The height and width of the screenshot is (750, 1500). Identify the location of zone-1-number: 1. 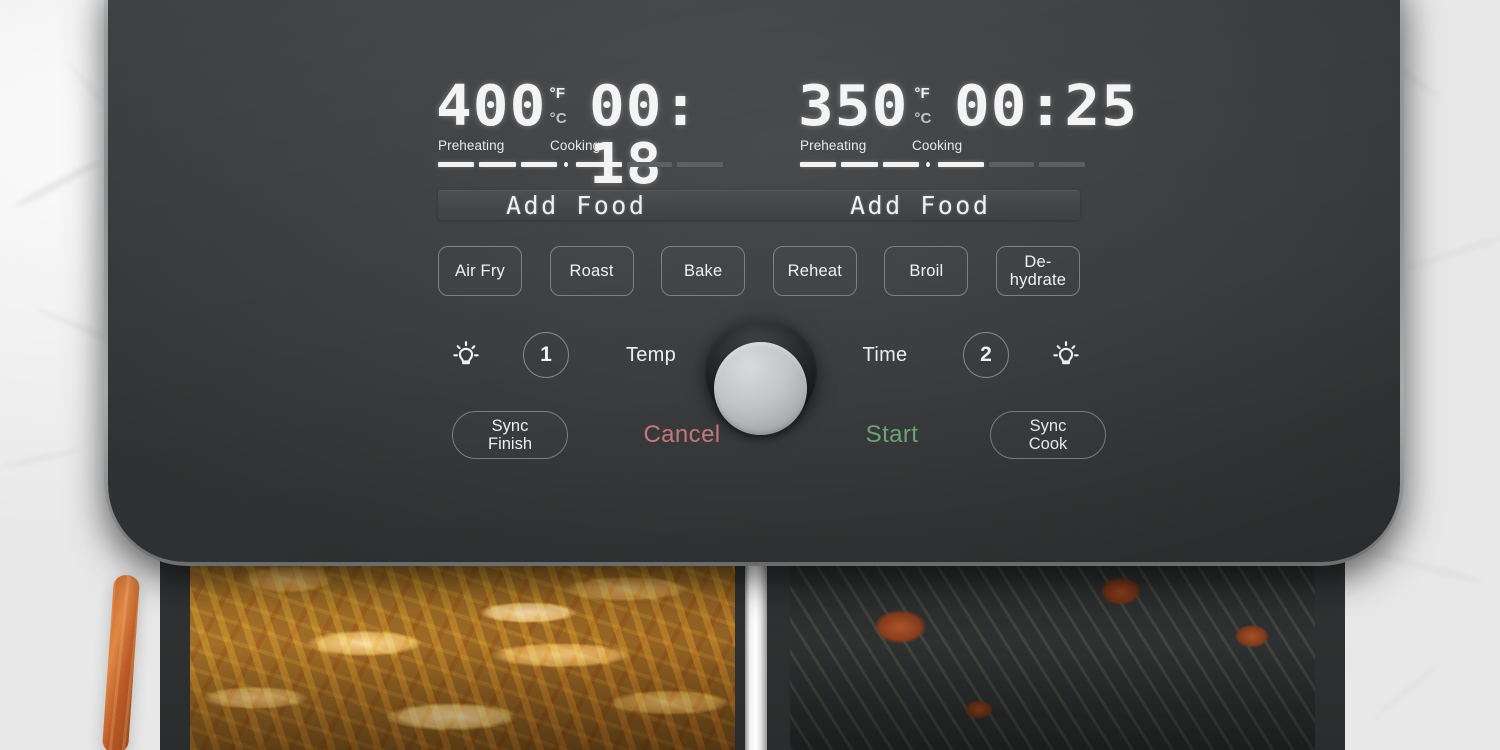
(546, 355).